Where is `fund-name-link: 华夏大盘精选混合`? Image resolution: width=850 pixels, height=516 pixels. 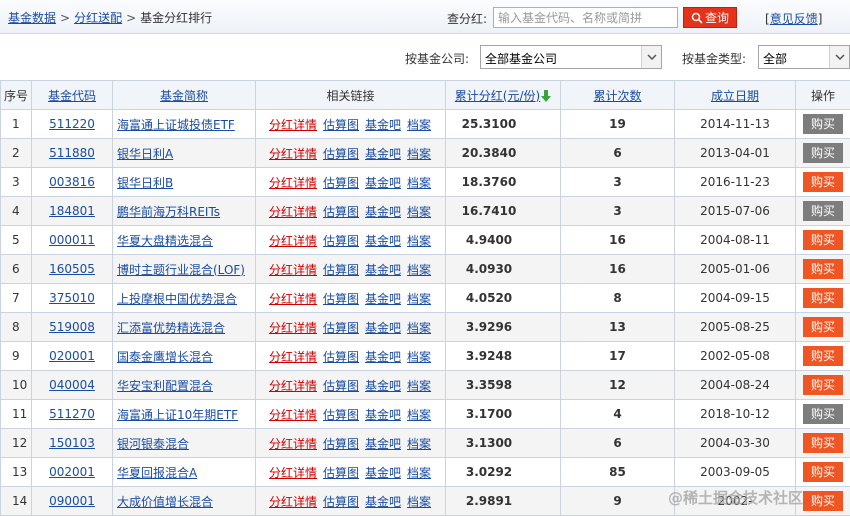
fund-name-link: 华夏大盘精选混合 is located at coordinates (165, 241).